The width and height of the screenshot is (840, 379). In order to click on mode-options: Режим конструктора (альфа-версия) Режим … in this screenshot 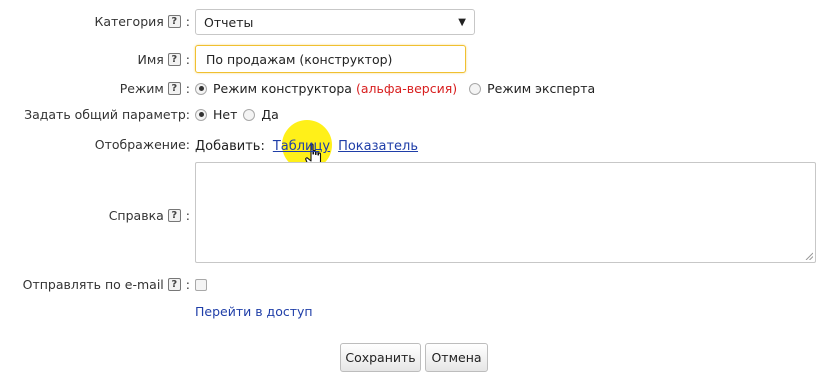, I will do `click(395, 88)`.